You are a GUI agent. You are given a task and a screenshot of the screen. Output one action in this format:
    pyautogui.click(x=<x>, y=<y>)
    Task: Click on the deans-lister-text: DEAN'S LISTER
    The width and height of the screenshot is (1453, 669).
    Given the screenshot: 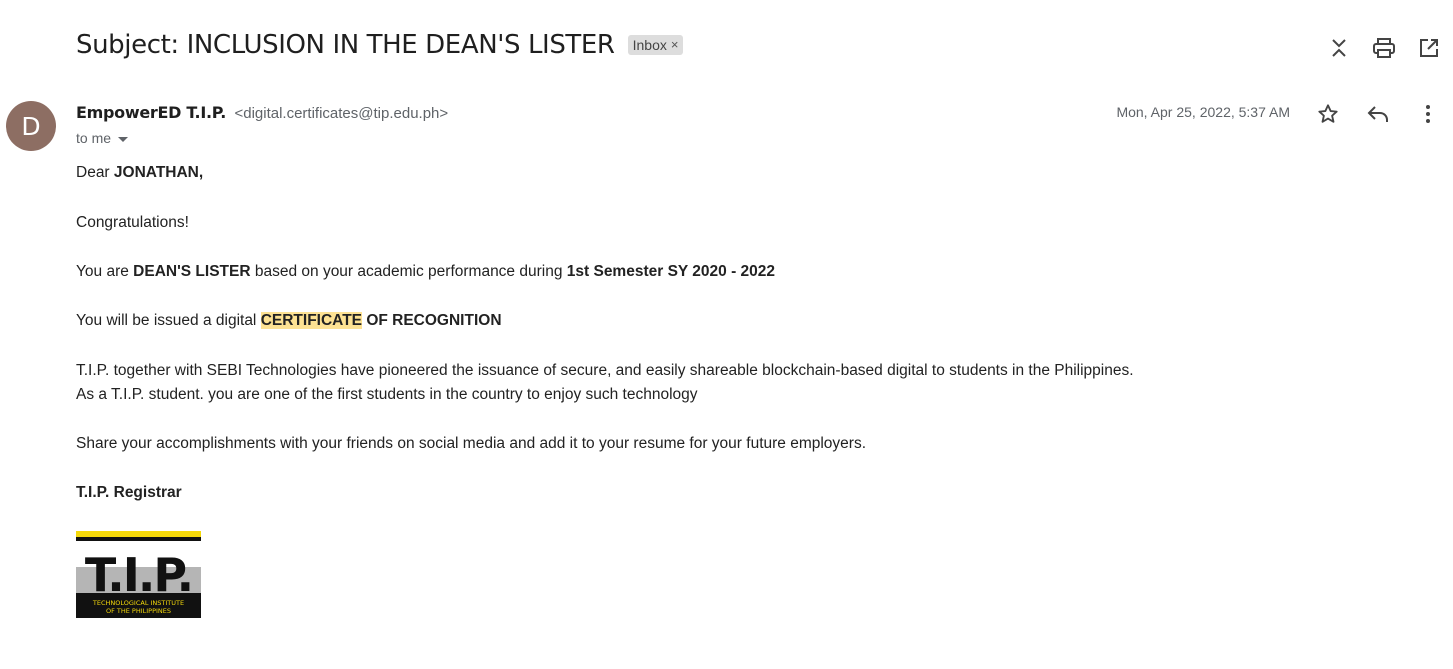 What is the action you would take?
    pyautogui.click(x=192, y=271)
    